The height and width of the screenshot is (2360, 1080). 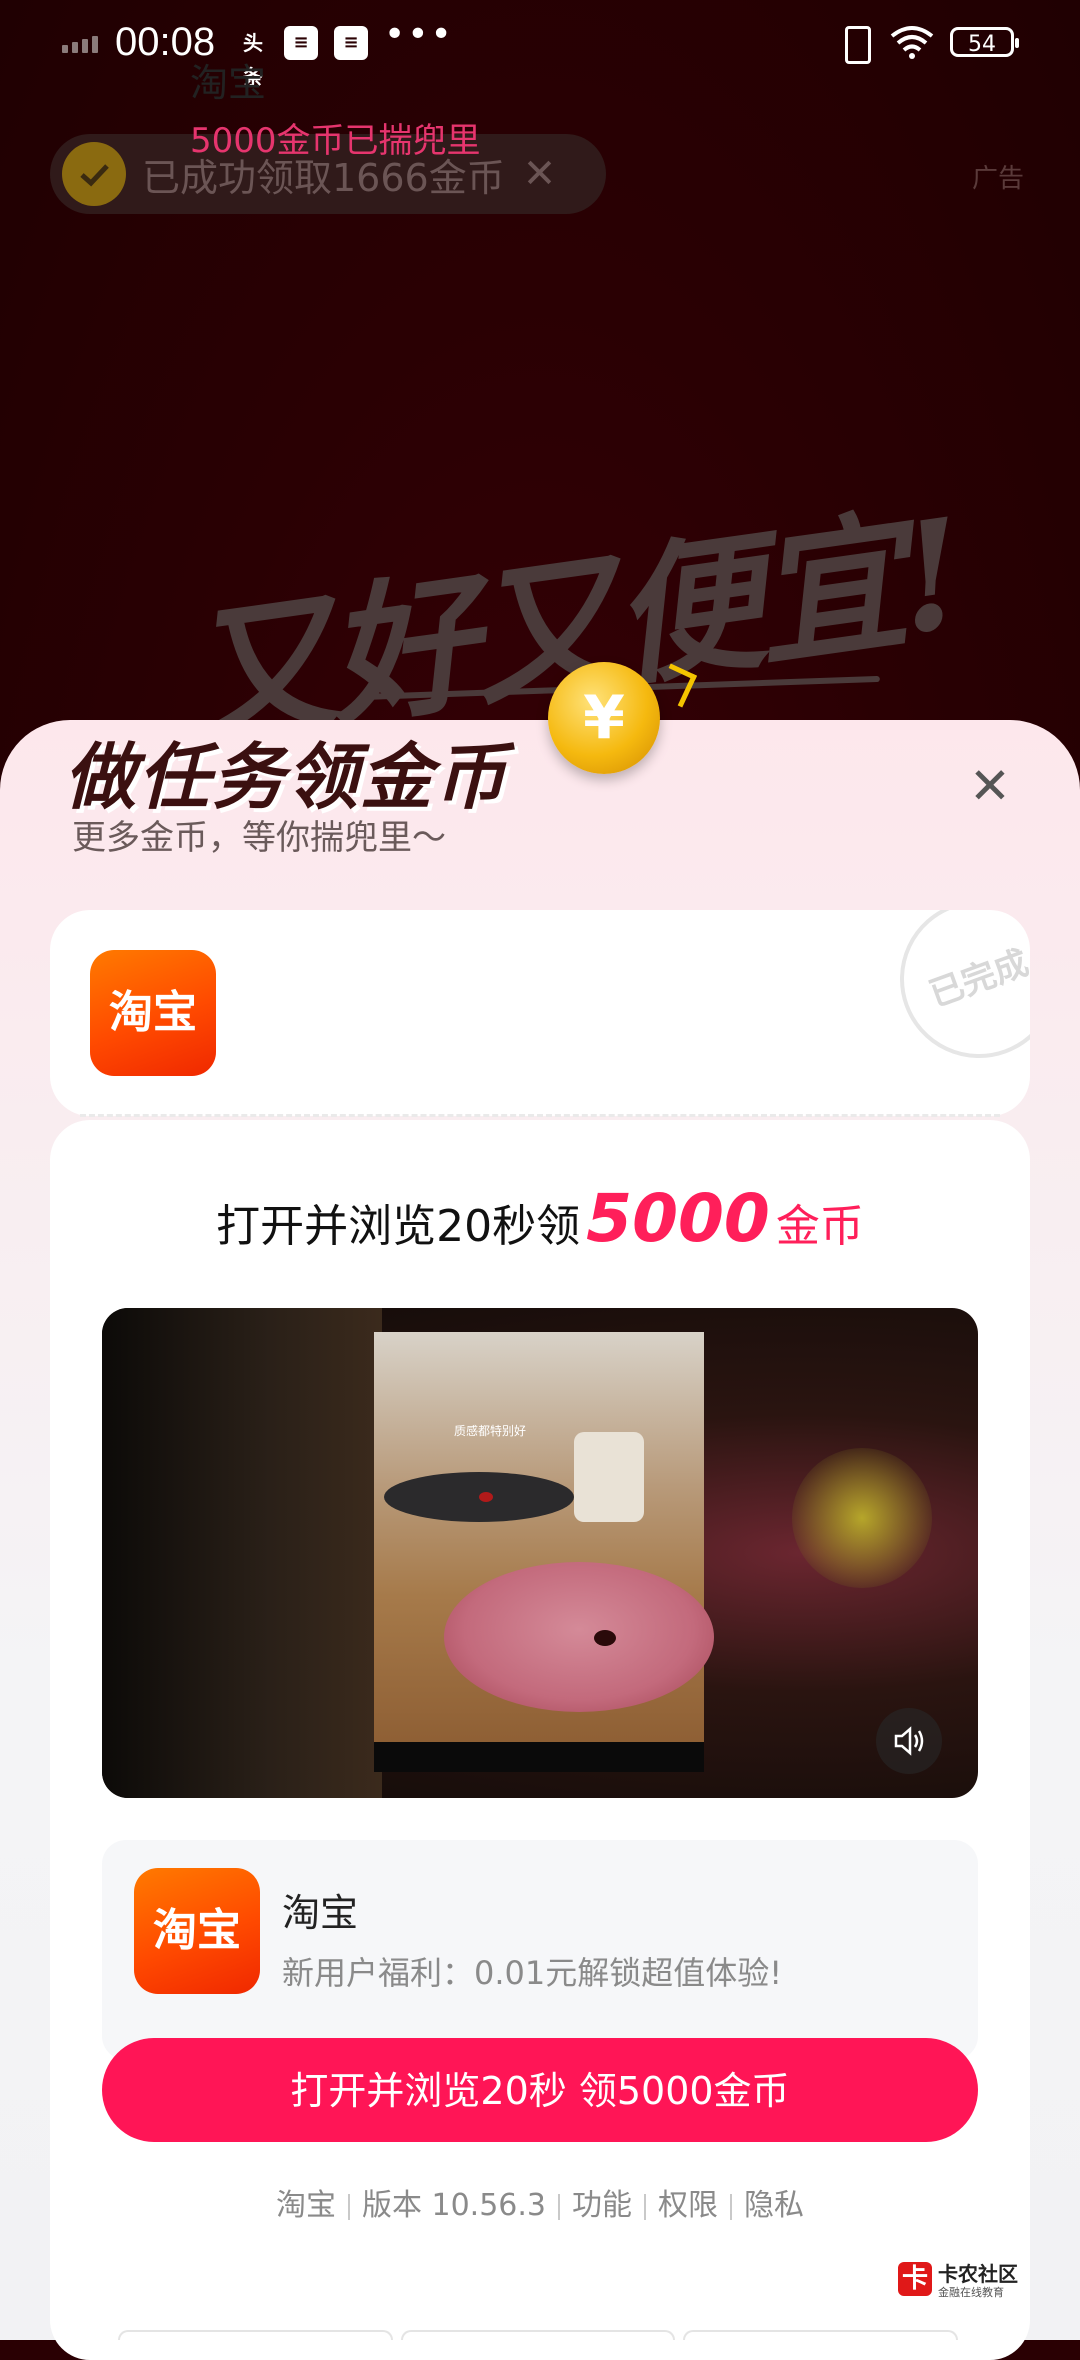 I want to click on permissions-link: 权限, so click(x=688, y=2205).